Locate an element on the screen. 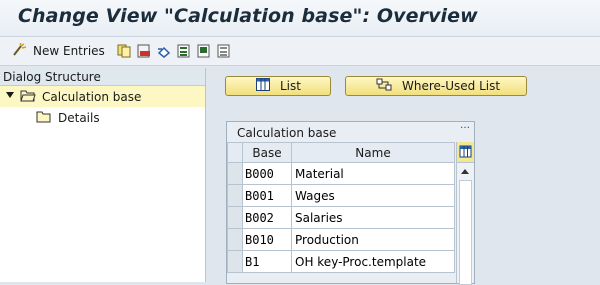 The image size is (600, 285). tree-item-label: Calculation base is located at coordinates (92, 96).